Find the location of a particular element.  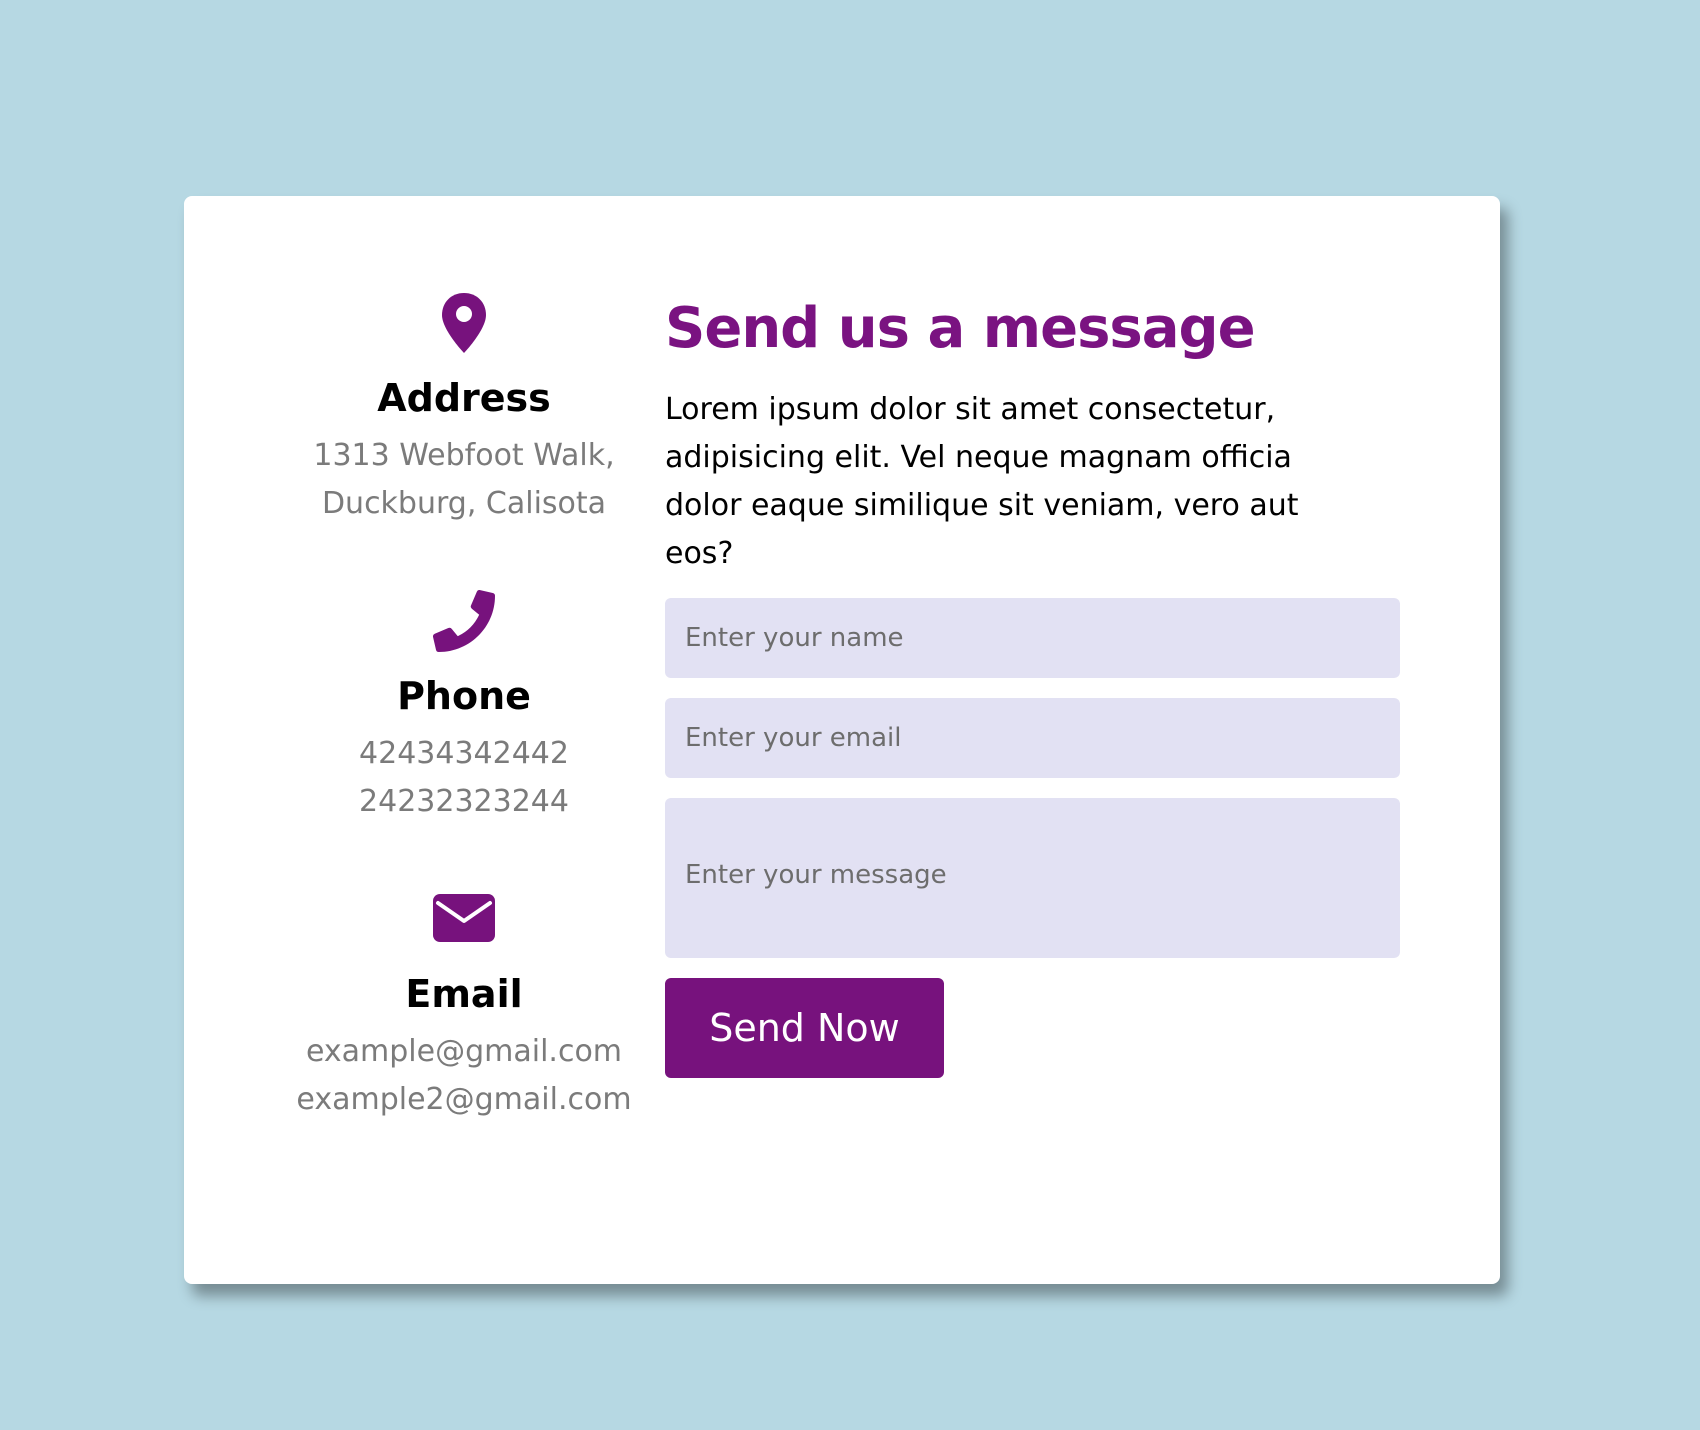

phone-title: Phone is located at coordinates (464, 696).